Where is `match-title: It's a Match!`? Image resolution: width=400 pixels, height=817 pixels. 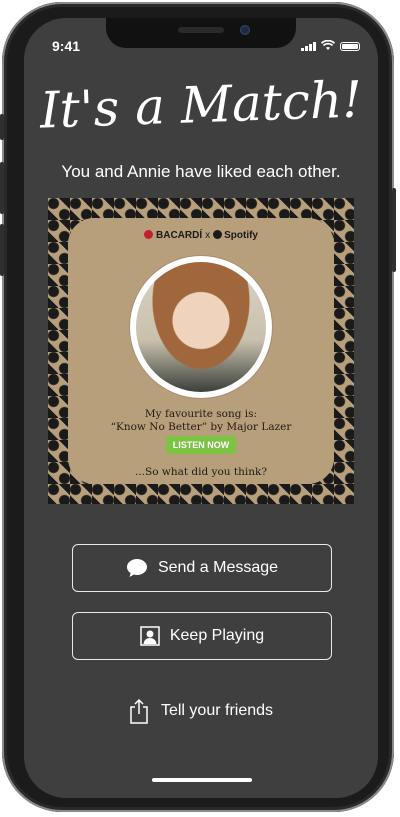 match-title: It's a Match! is located at coordinates (201, 105).